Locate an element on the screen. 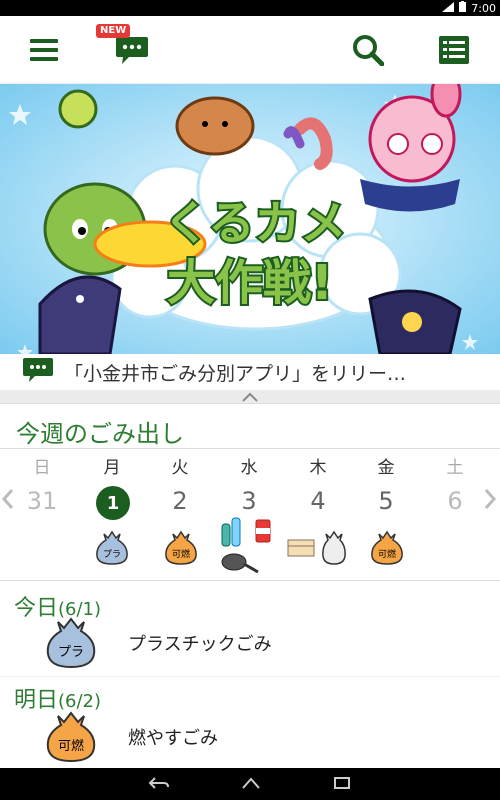 The height and width of the screenshot is (800, 500). search-icon is located at coordinates (368, 50).